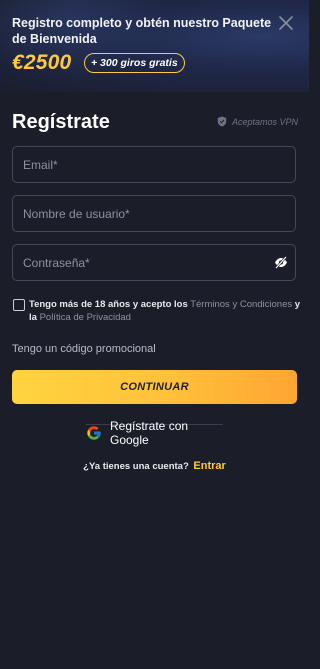  I want to click on login-link: Entrar, so click(209, 466).